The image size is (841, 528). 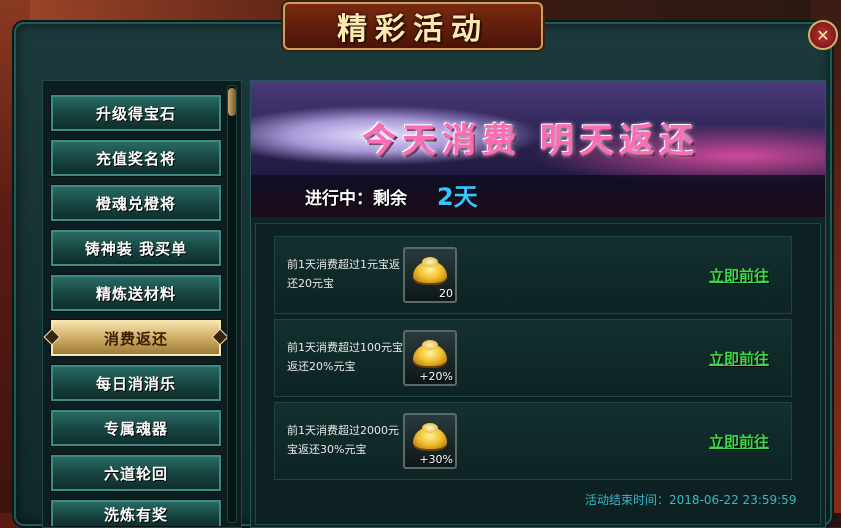 I want to click on activity-end-time: 活动结束时间：2018-06-22 23:59:59, so click(x=691, y=500).